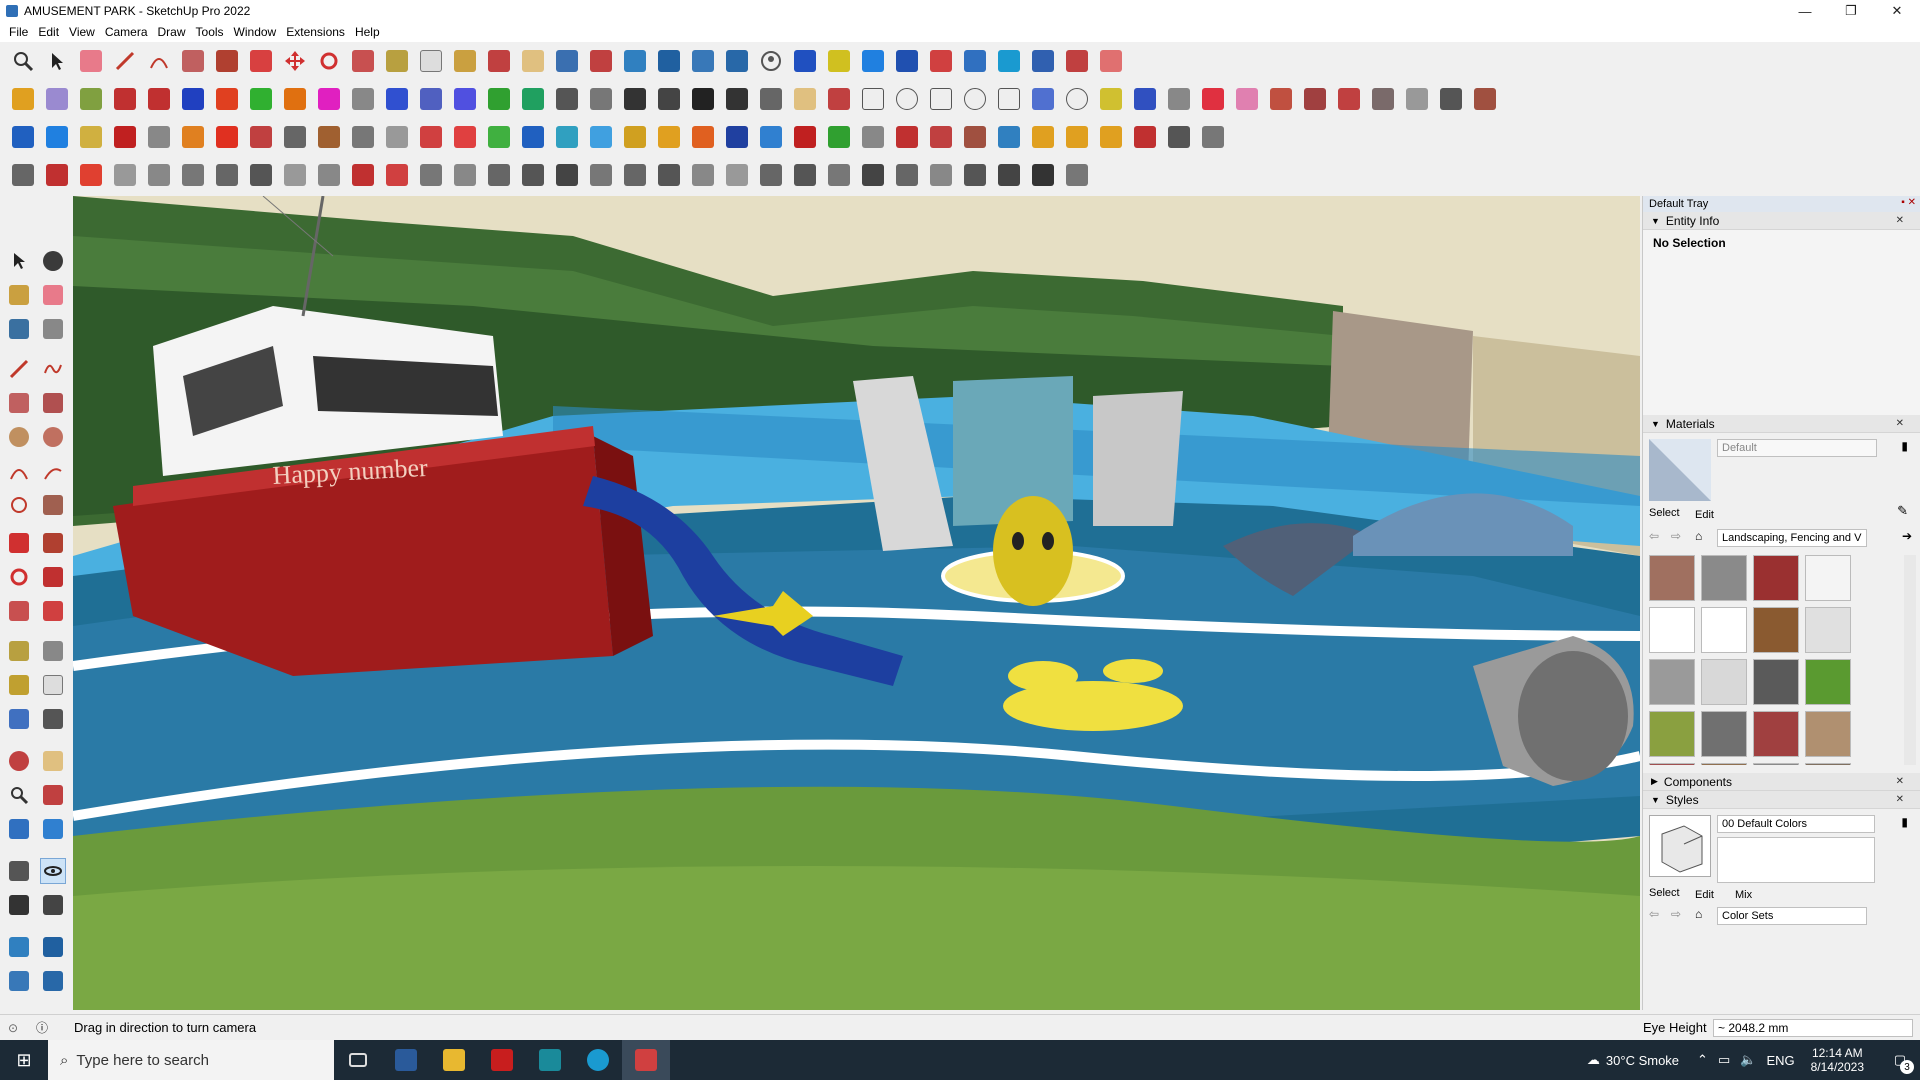 The image size is (1920, 1080). What do you see at coordinates (601, 61) in the screenshot?
I see `zoom-extents-icon` at bounding box center [601, 61].